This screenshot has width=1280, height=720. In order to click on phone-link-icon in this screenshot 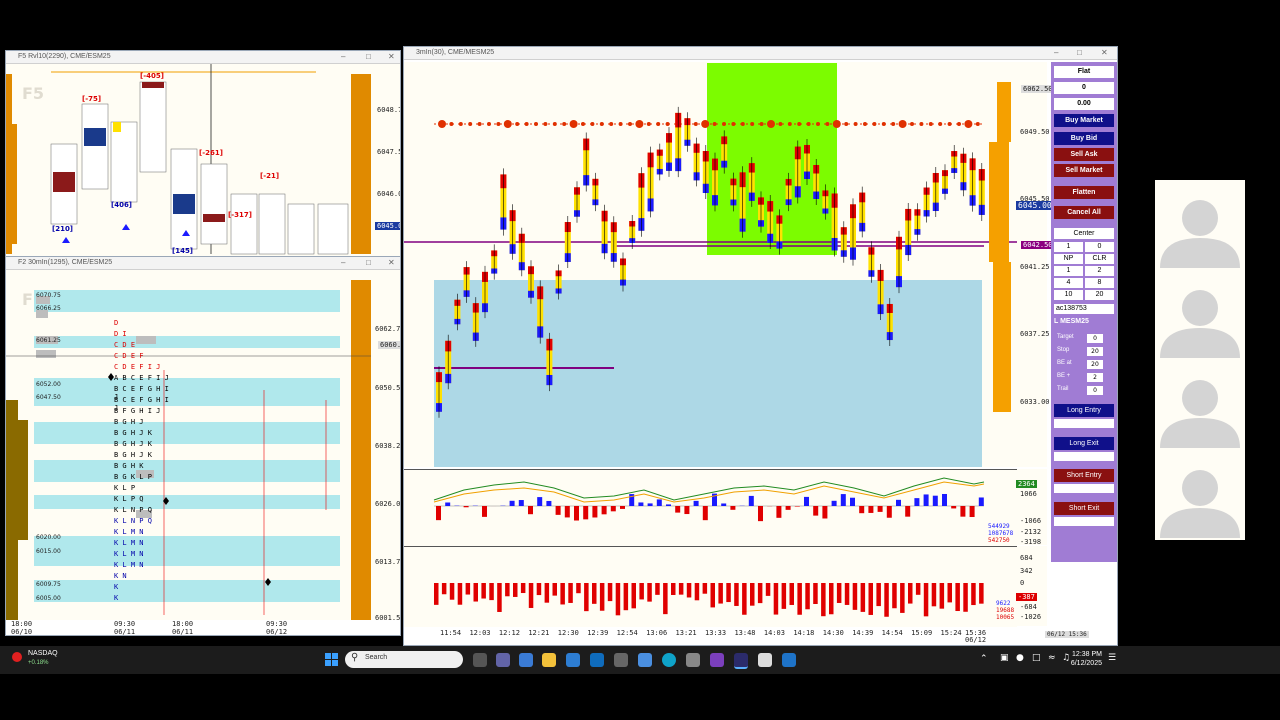, I will do `click(645, 660)`.